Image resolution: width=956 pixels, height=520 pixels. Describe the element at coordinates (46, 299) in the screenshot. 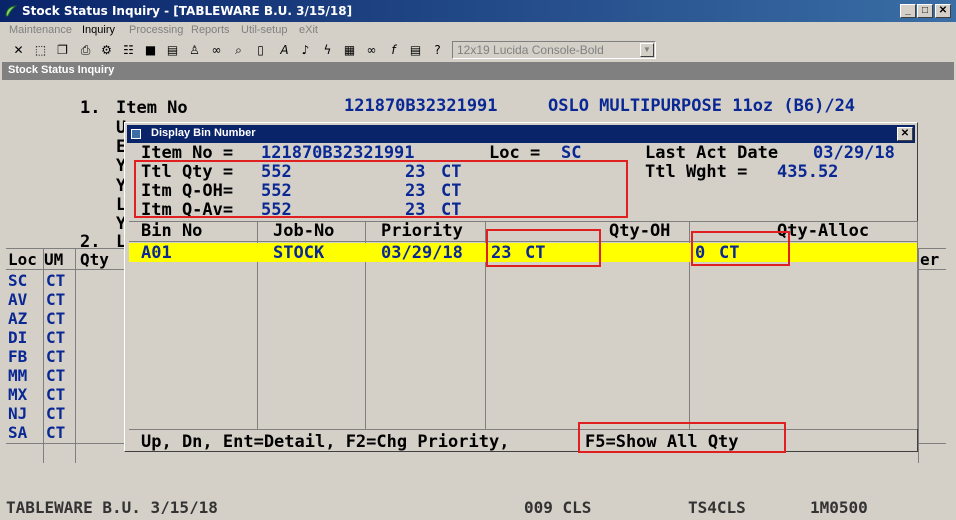

I see `location-row: AV CT` at that location.